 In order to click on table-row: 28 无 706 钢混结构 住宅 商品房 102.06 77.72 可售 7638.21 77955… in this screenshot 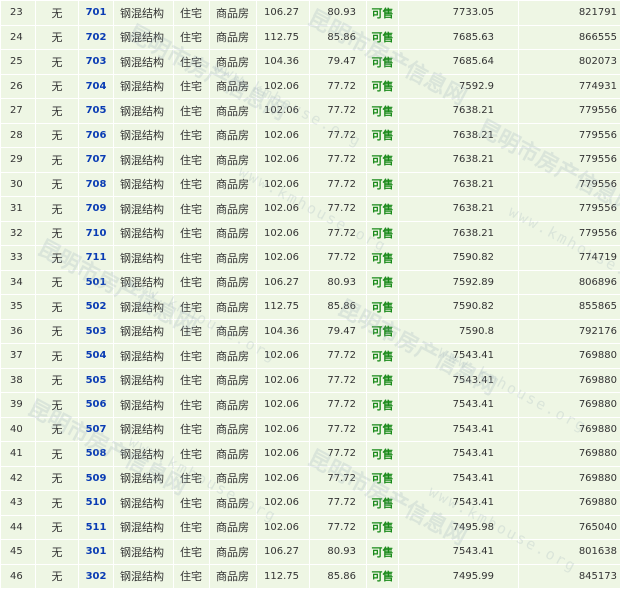, I will do `click(310, 135)`.